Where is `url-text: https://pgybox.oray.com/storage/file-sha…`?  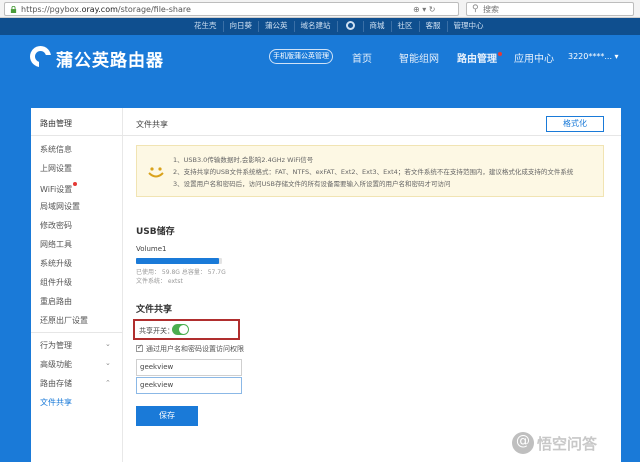
url-text: https://pgybox.oray.com/storage/file-sha… is located at coordinates (106, 9).